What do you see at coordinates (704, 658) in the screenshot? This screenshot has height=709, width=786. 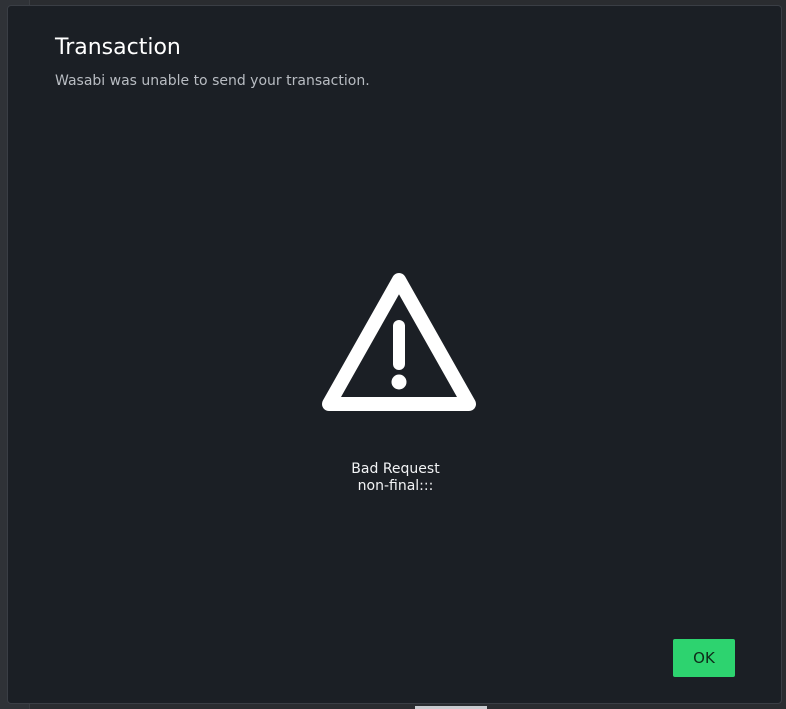 I see `ok-button: OK` at bounding box center [704, 658].